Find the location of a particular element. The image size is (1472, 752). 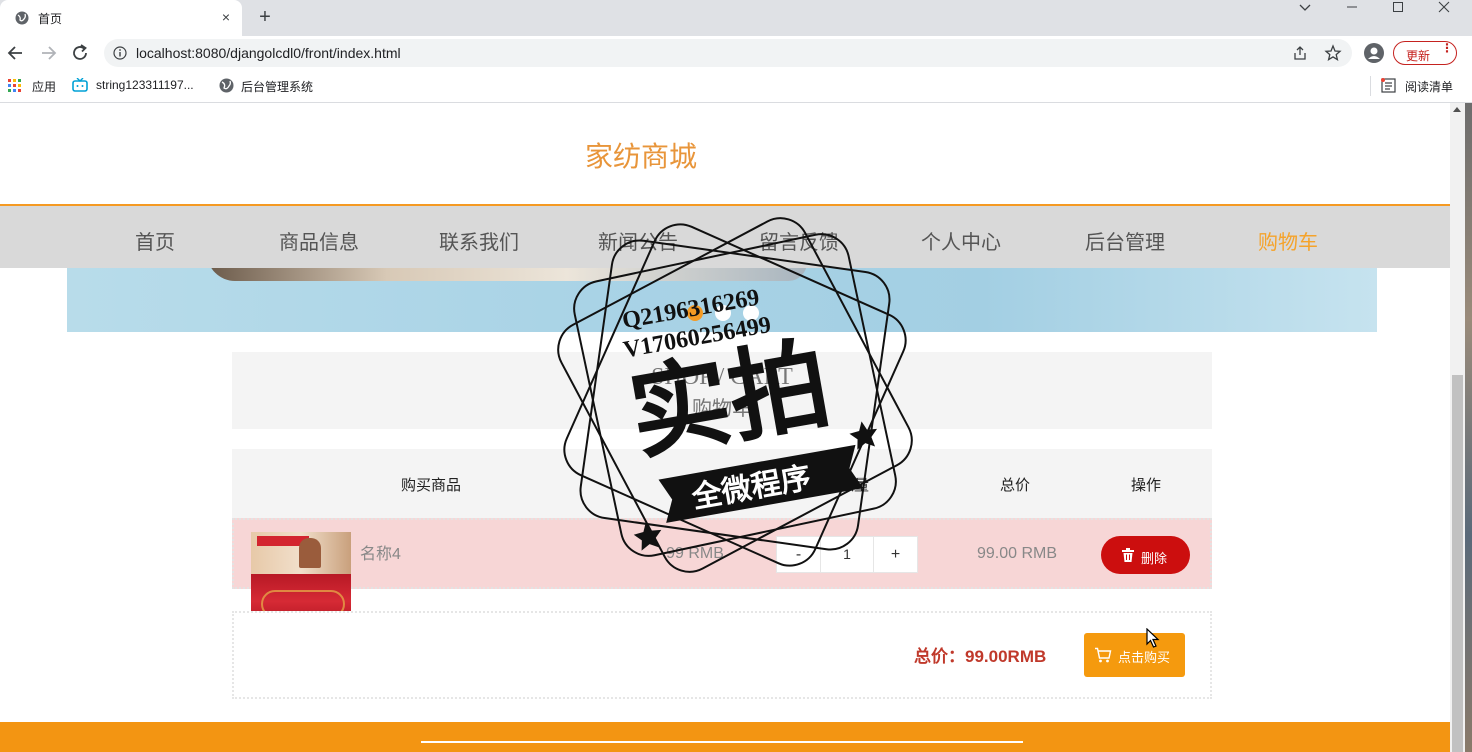

tv-icon is located at coordinates (80, 85).